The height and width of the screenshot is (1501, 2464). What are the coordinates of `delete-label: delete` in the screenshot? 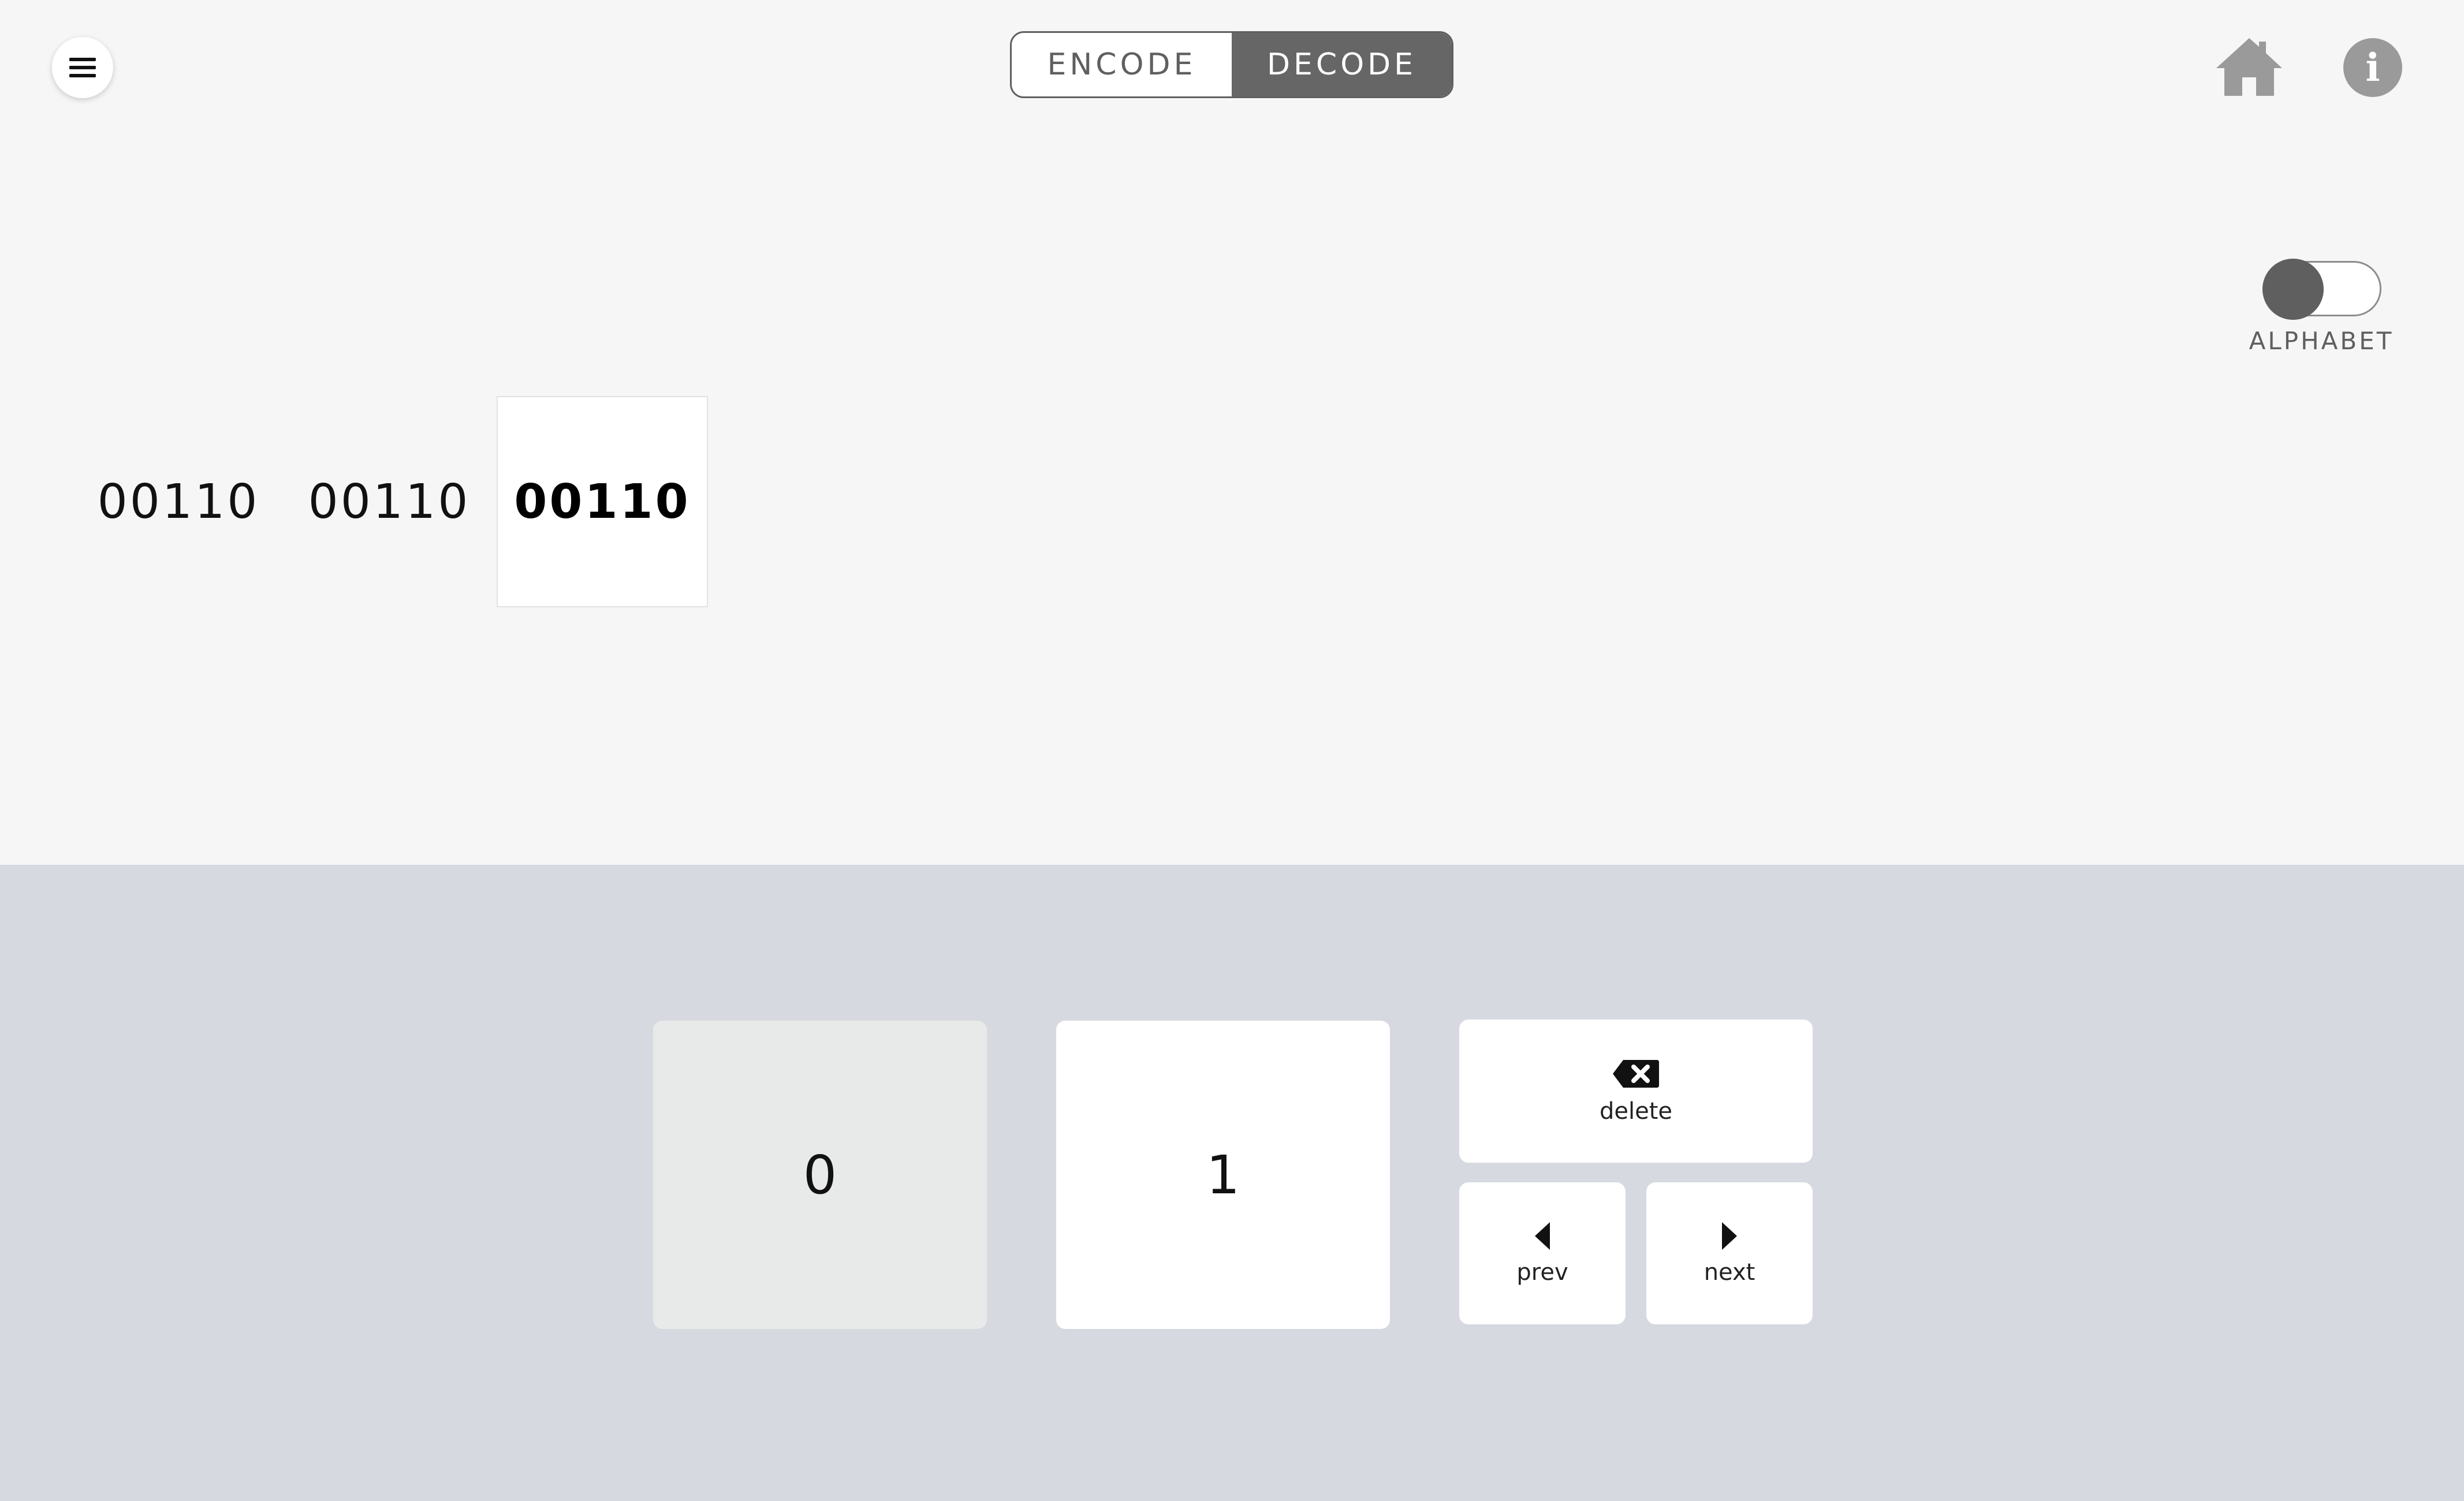 It's located at (1635, 1111).